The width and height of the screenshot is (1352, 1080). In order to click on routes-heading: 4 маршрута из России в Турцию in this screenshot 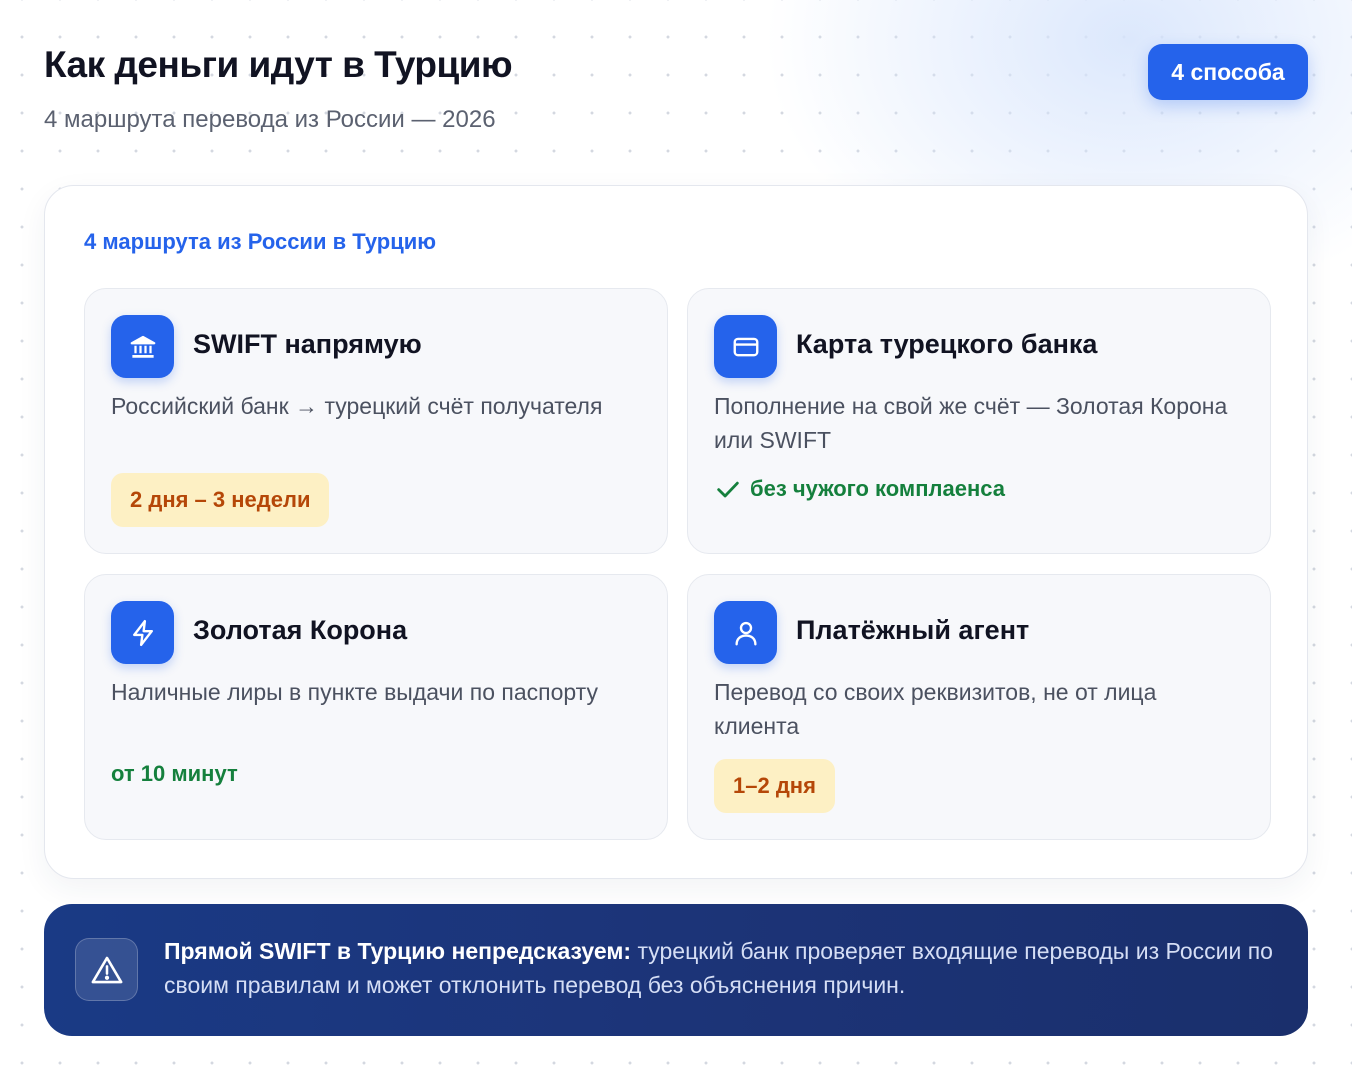, I will do `click(260, 241)`.